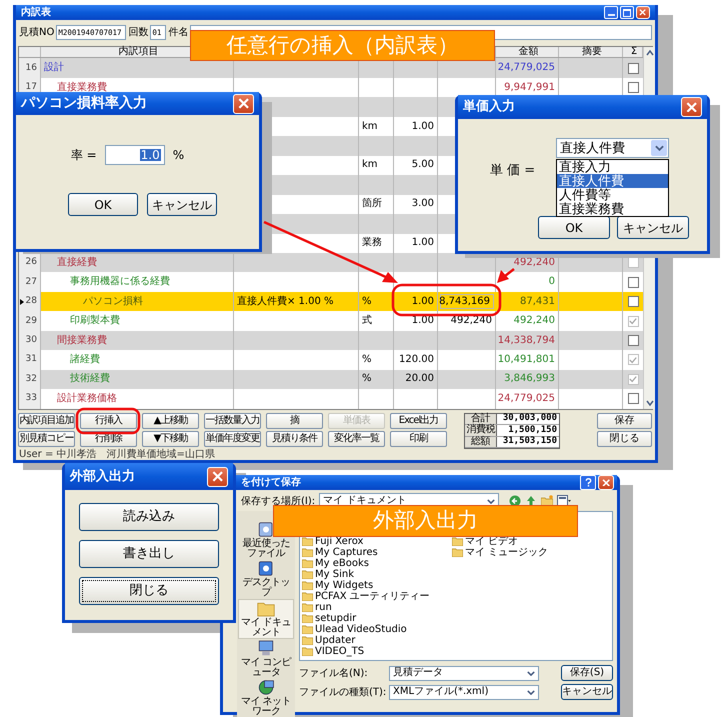  I want to click on place-item: マイ コンピュータ, so click(266, 659).